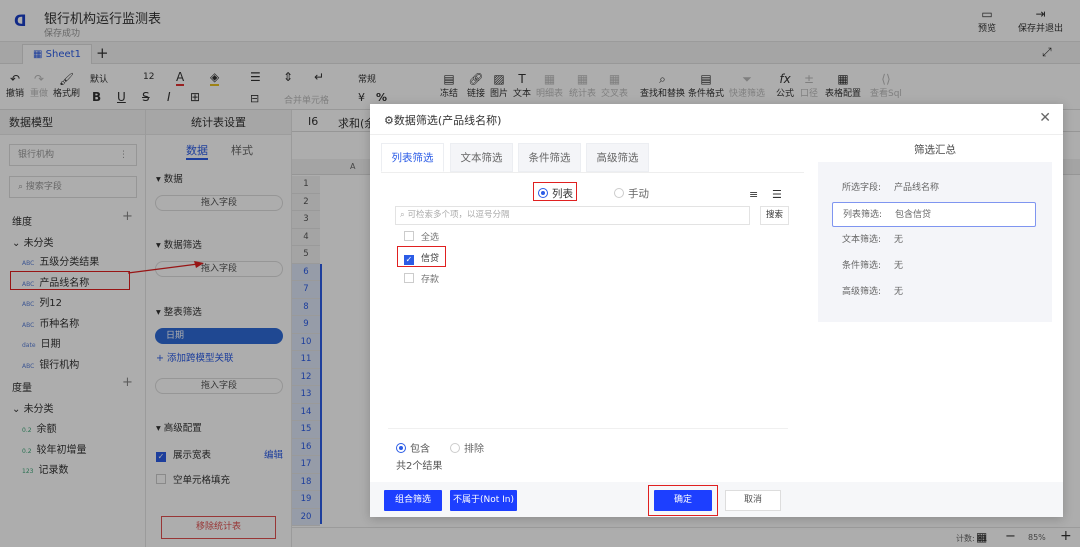 The height and width of the screenshot is (547, 1080). Describe the element at coordinates (413, 500) in the screenshot. I see `combo-filter-button: 组合筛选` at that location.